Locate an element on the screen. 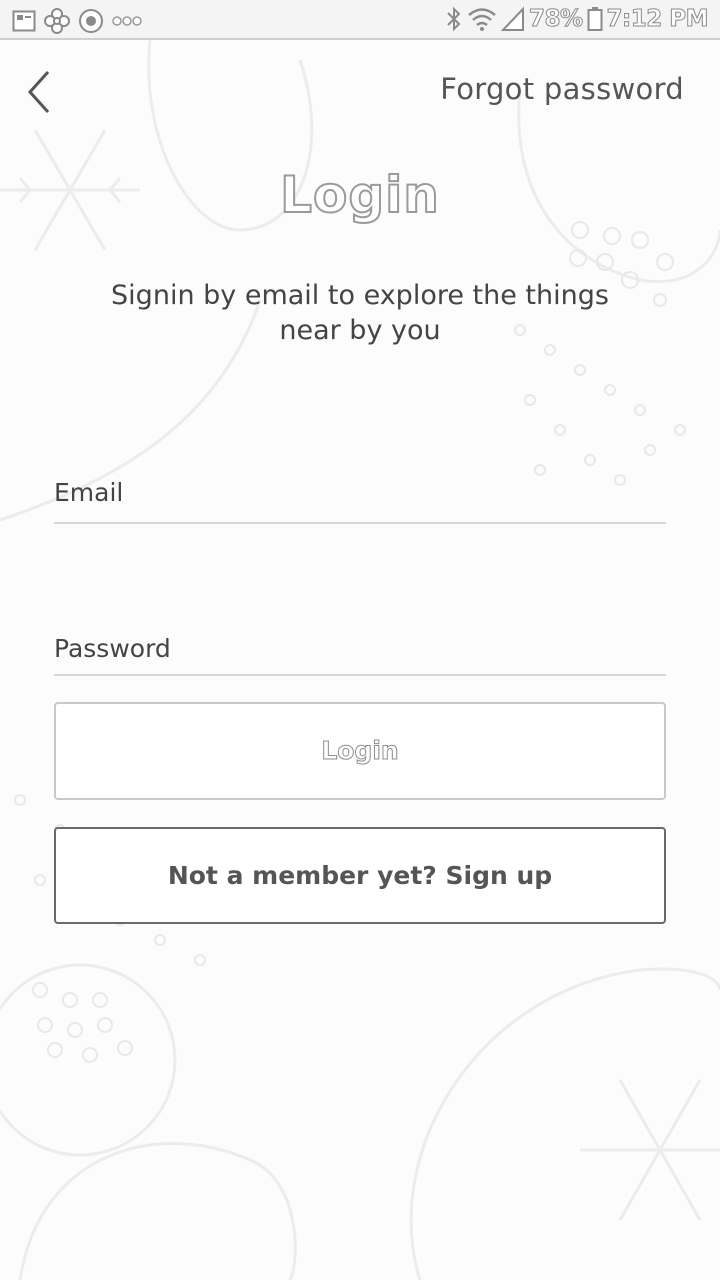  password-field is located at coordinates (360, 655).